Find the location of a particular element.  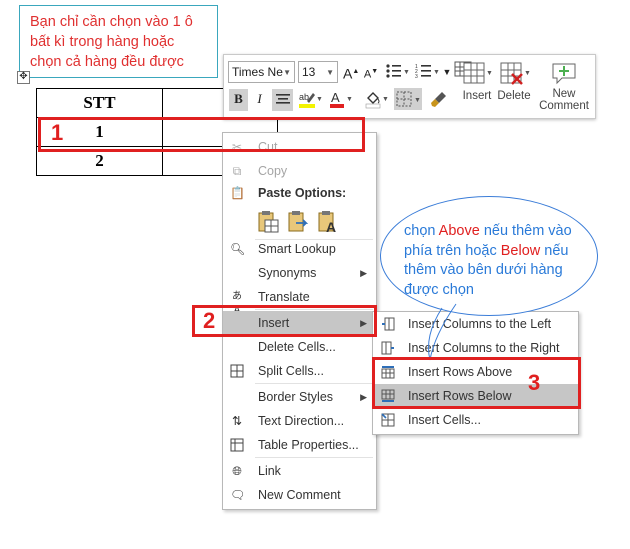

table-cell-stt-header: STT is located at coordinates (99, 103).